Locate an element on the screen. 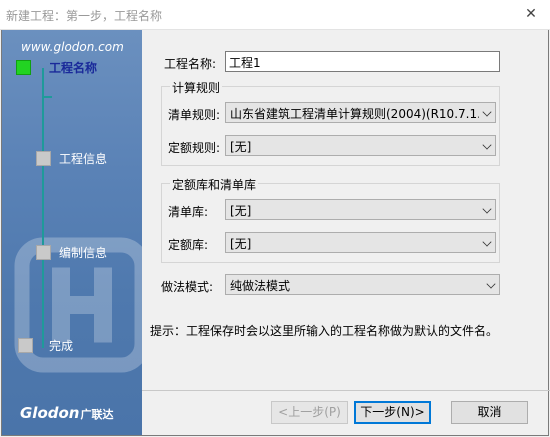 This screenshot has width=550, height=437. step-compile-info: 编制信息 is located at coordinates (71, 252).